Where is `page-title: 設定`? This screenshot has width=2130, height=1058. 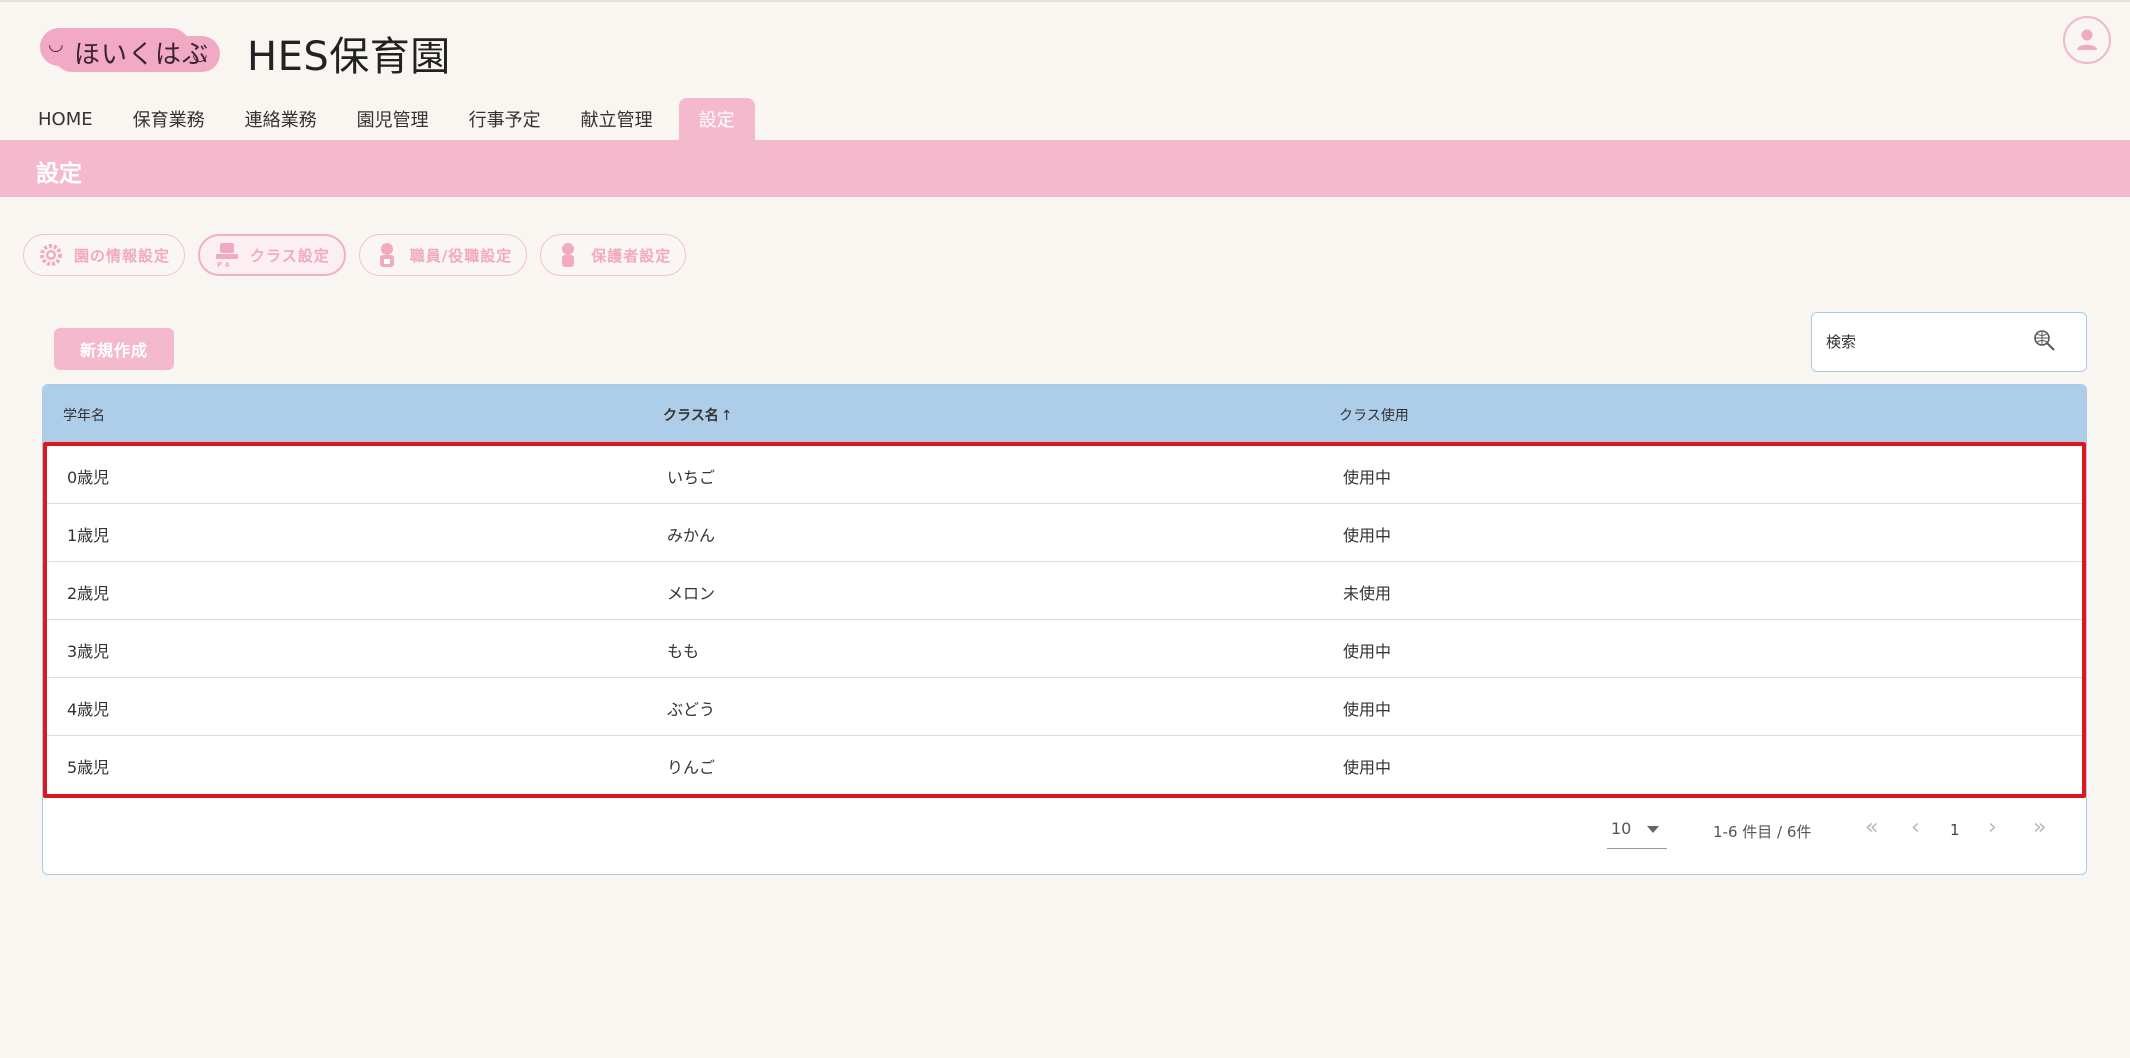 page-title: 設定 is located at coordinates (59, 174).